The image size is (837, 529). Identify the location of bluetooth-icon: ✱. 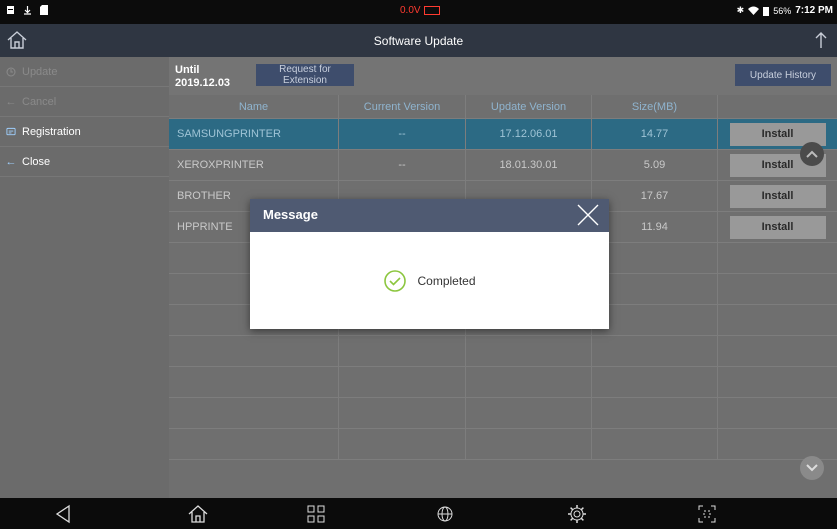
(740, 10).